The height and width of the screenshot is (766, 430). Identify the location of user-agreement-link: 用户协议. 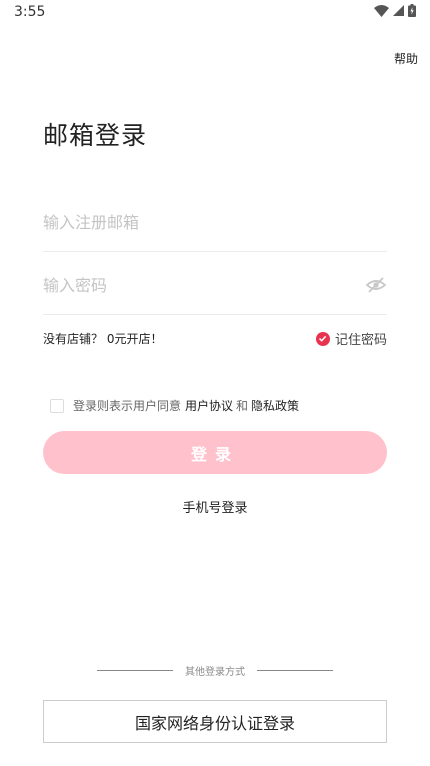
(209, 405).